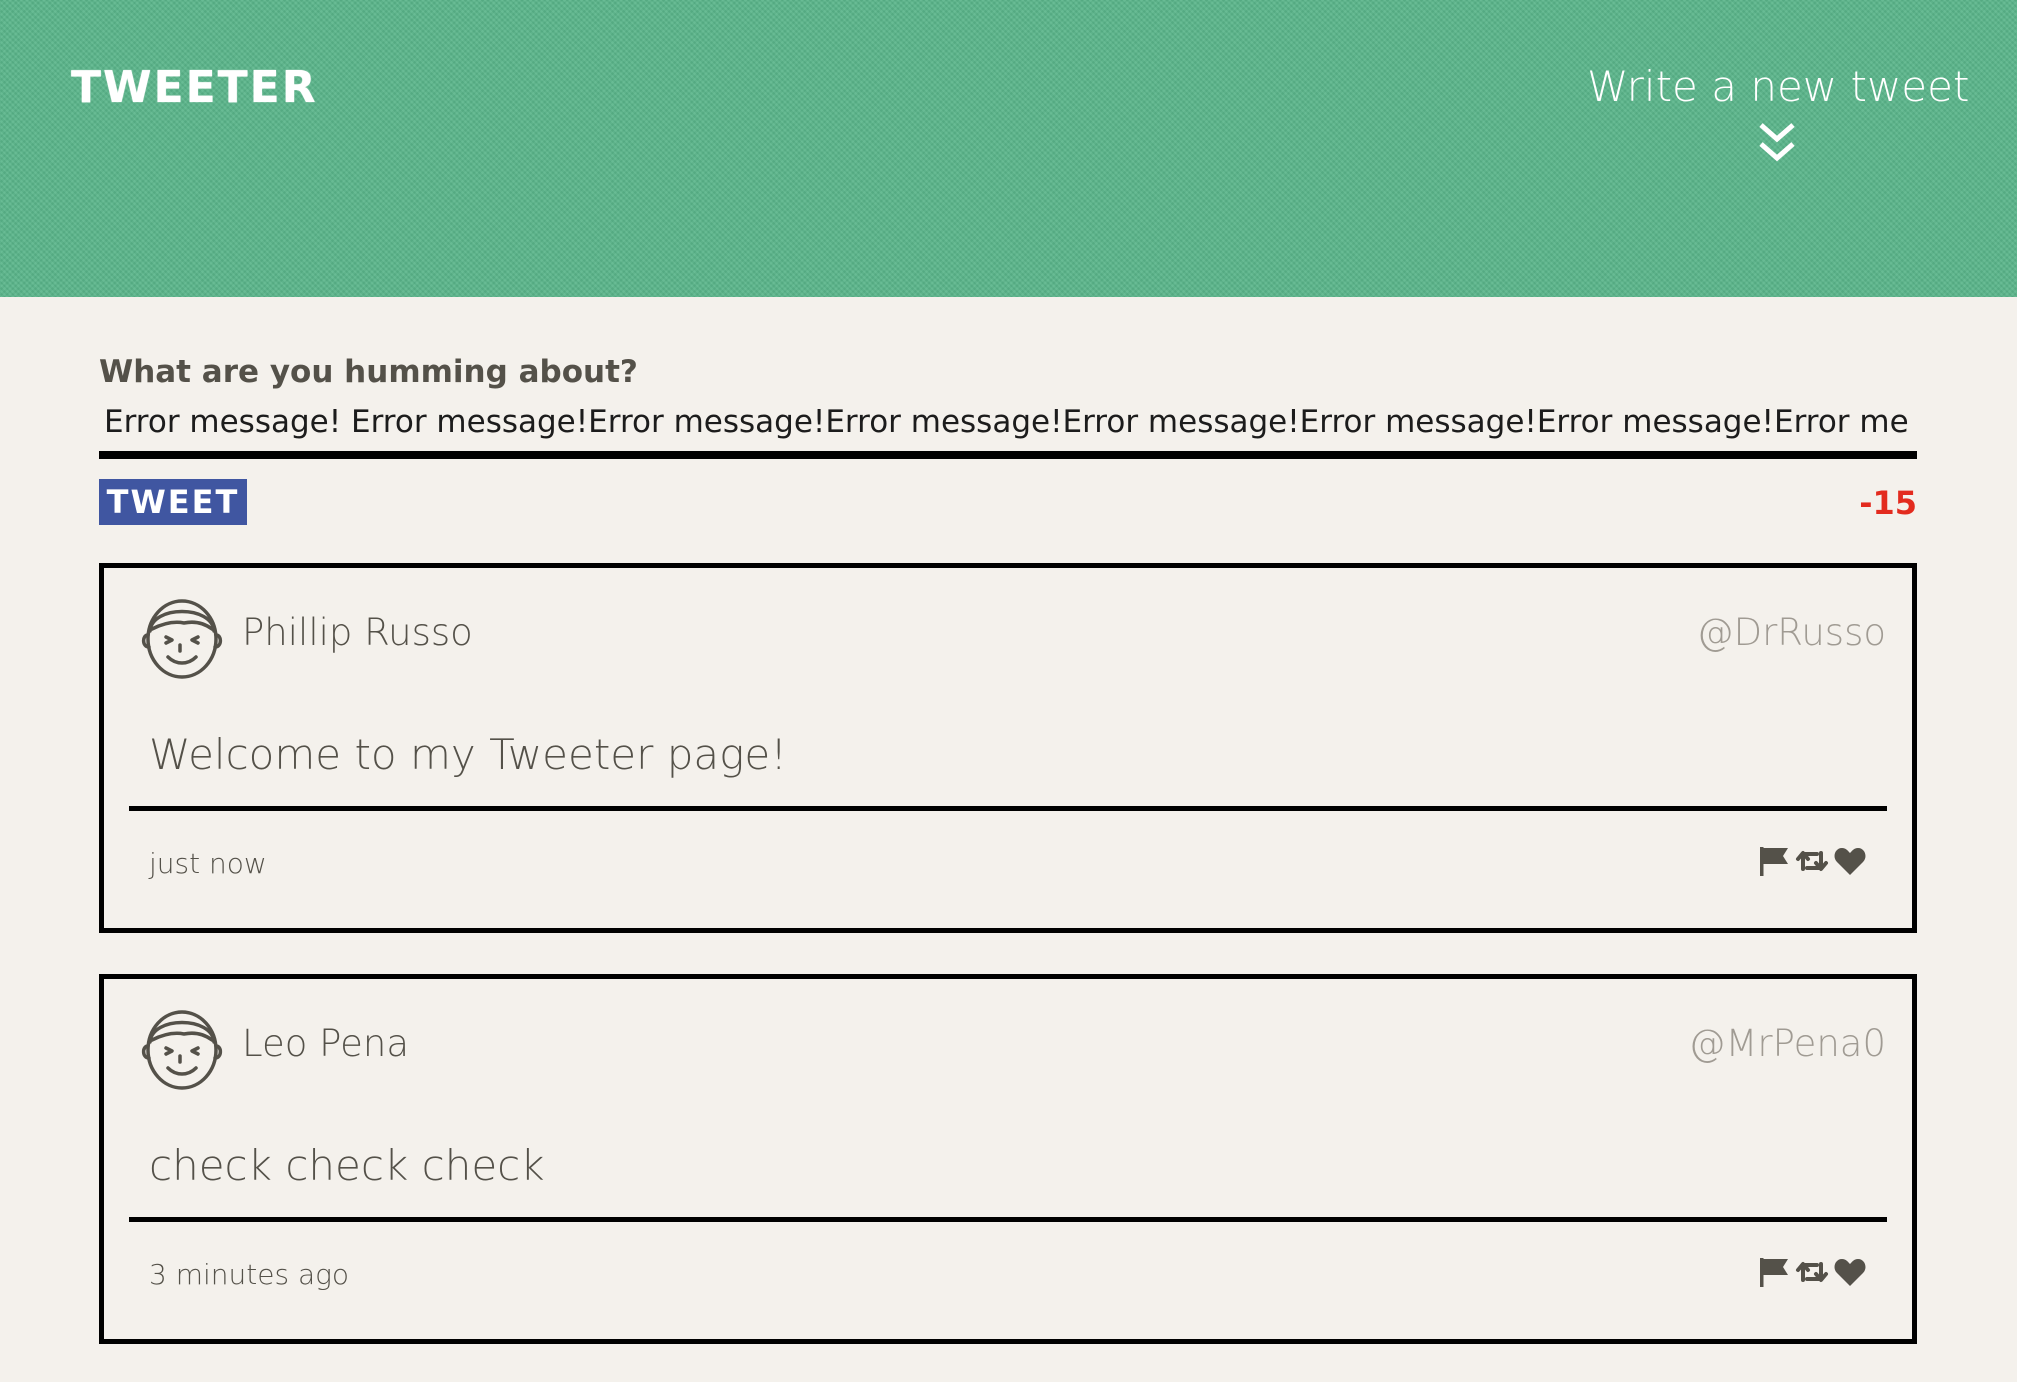 Image resolution: width=2017 pixels, height=1382 pixels. I want to click on tweet-timestamp: just now, so click(208, 863).